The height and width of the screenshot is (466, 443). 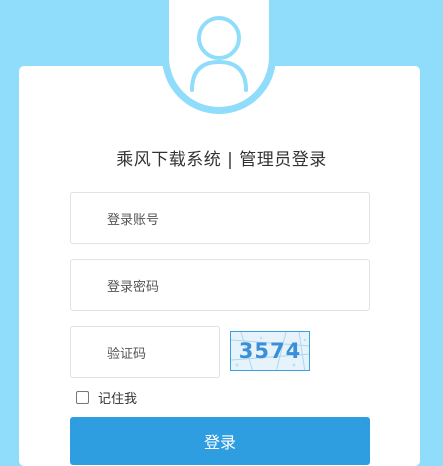 I want to click on remember-me: 记住我, so click(x=106, y=397).